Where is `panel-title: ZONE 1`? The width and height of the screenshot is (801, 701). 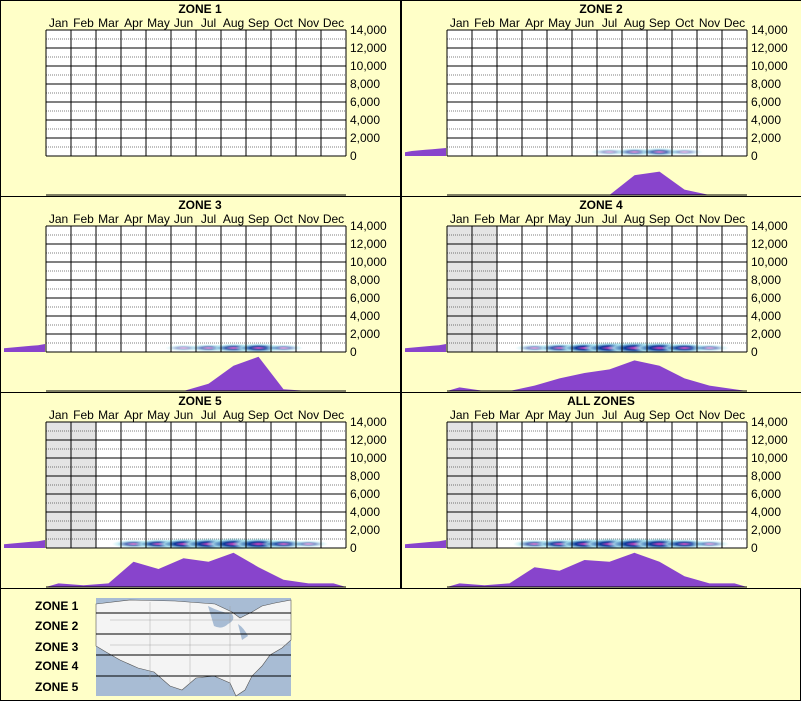
panel-title: ZONE 1 is located at coordinates (200, 9).